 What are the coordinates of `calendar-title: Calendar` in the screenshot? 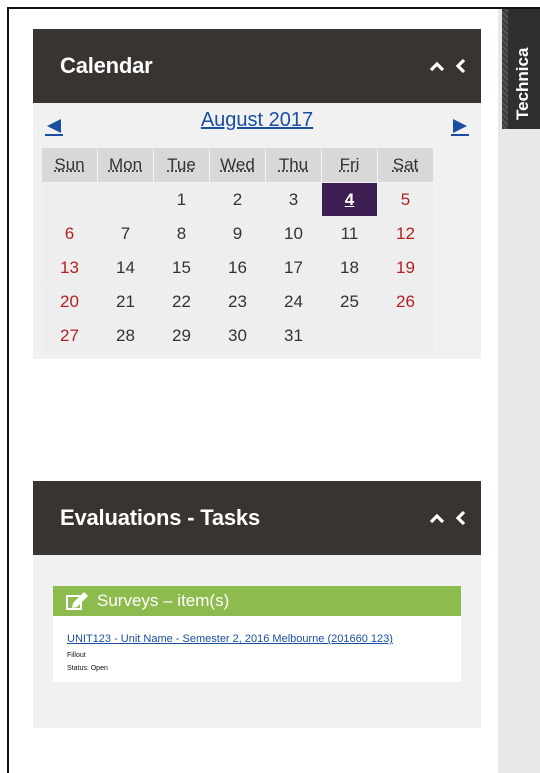 It's located at (106, 65).